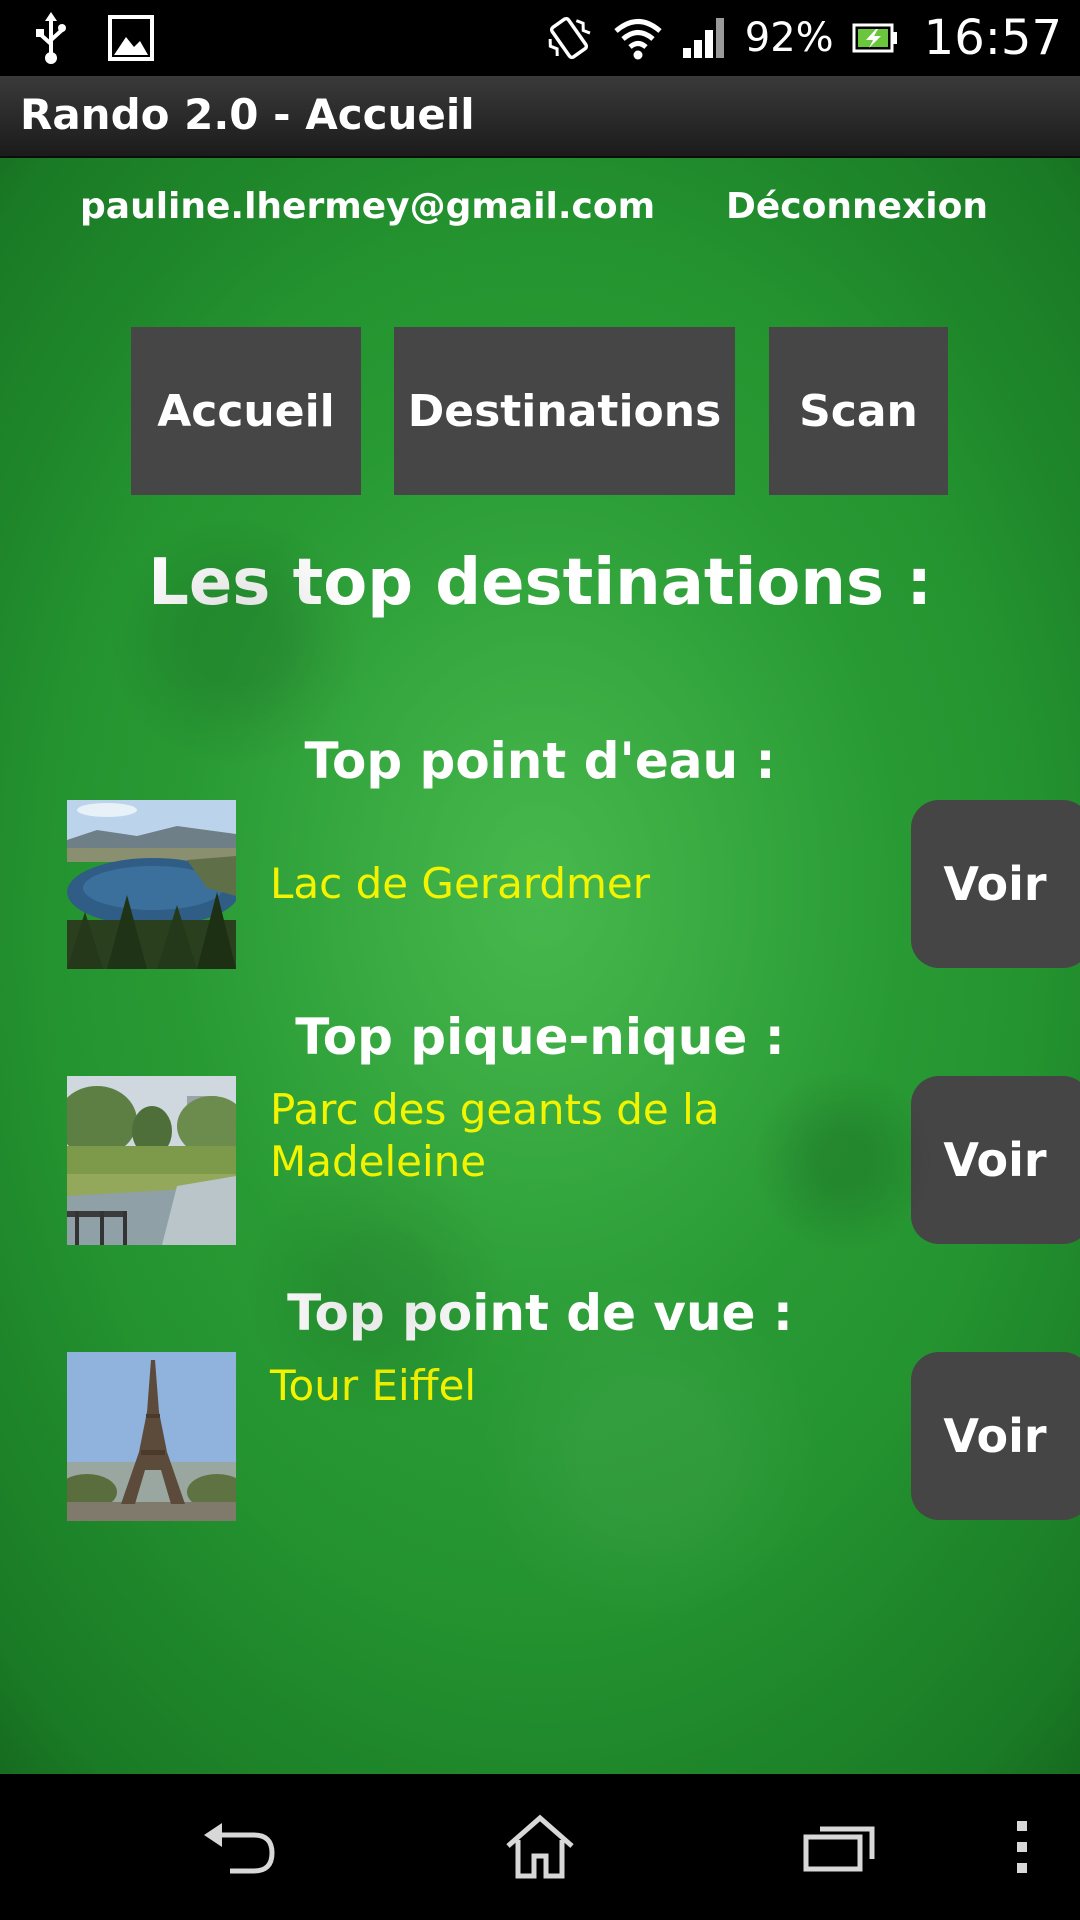 This screenshot has height=1920, width=1080. I want to click on destination-name: Lac de Gerardmer, so click(460, 883).